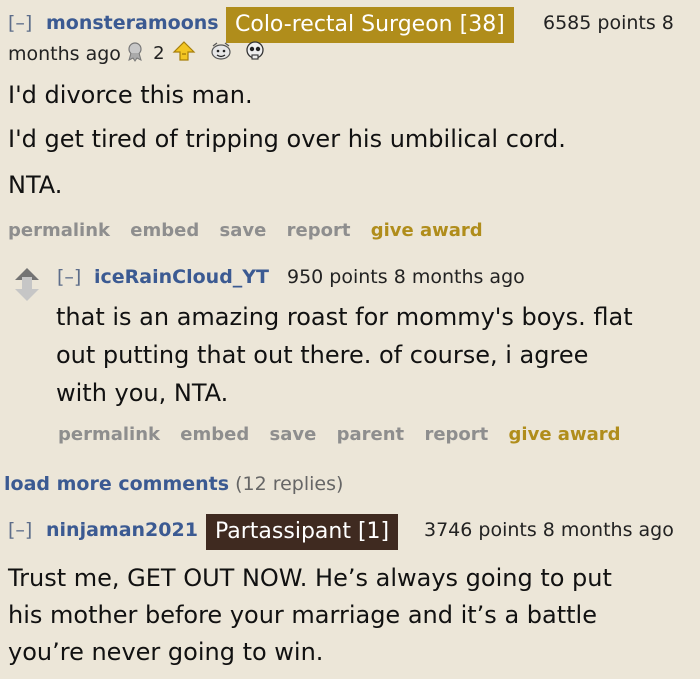  I want to click on award-rocket-icon, so click(184, 53).